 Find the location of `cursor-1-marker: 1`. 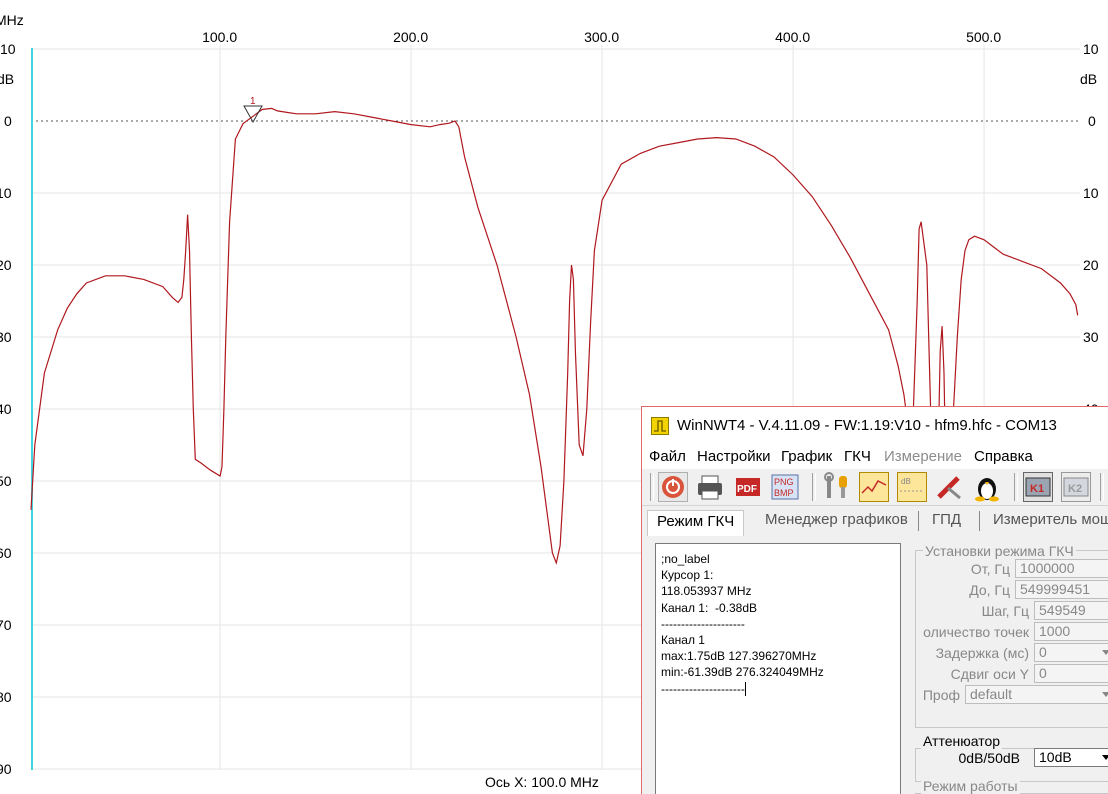

cursor-1-marker: 1 is located at coordinates (253, 110).